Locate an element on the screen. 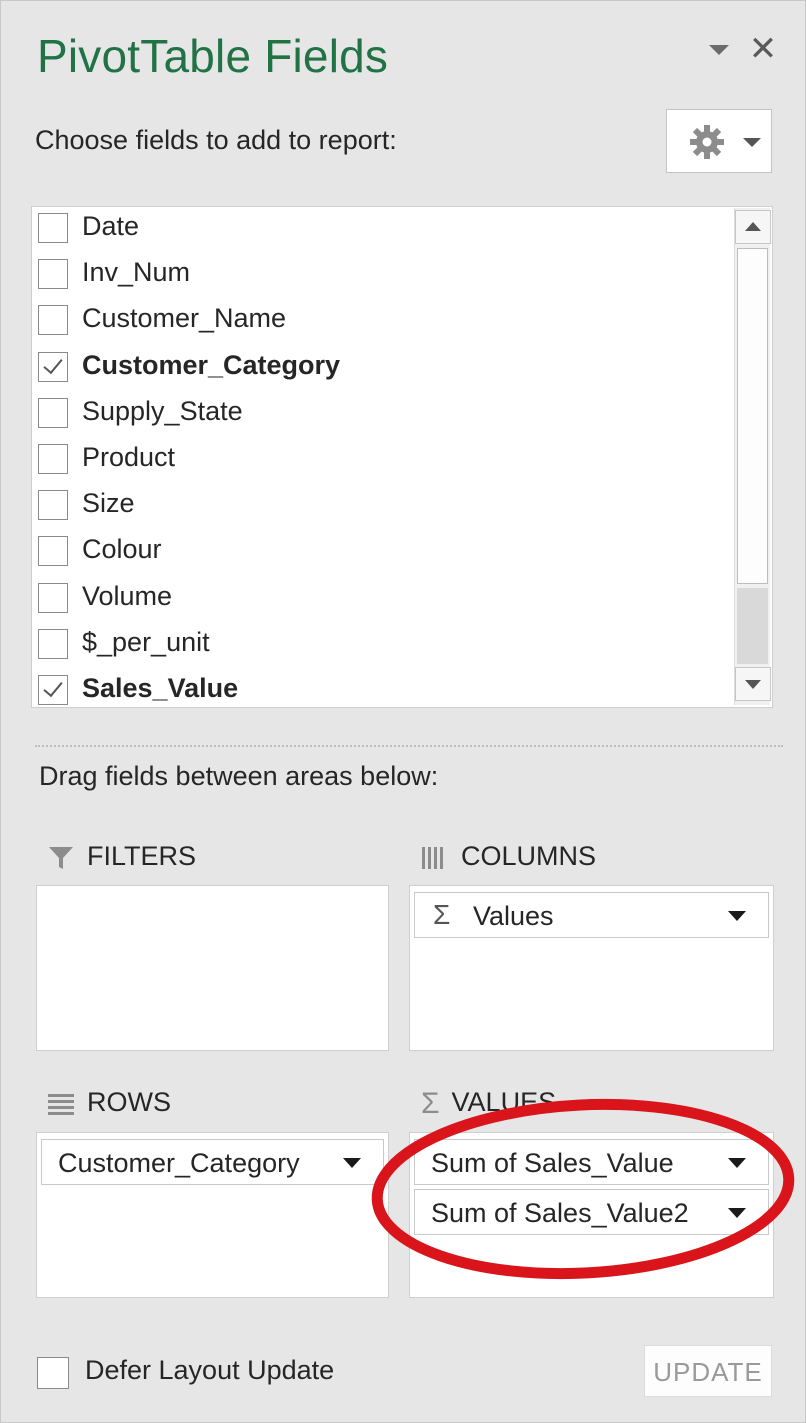 The width and height of the screenshot is (806, 1423). field-label: Volume is located at coordinates (127, 596).